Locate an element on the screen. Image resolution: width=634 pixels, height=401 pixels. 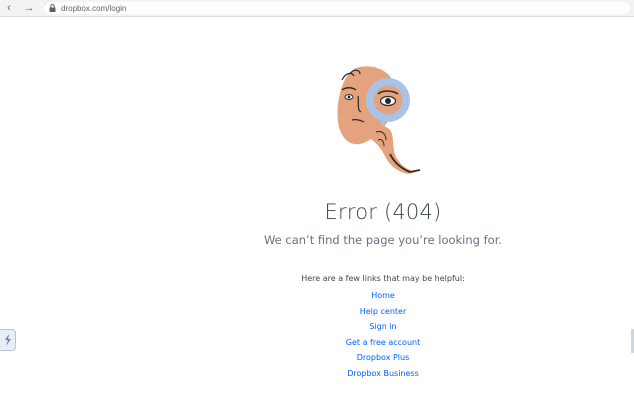
home-link: Home is located at coordinates (383, 295).